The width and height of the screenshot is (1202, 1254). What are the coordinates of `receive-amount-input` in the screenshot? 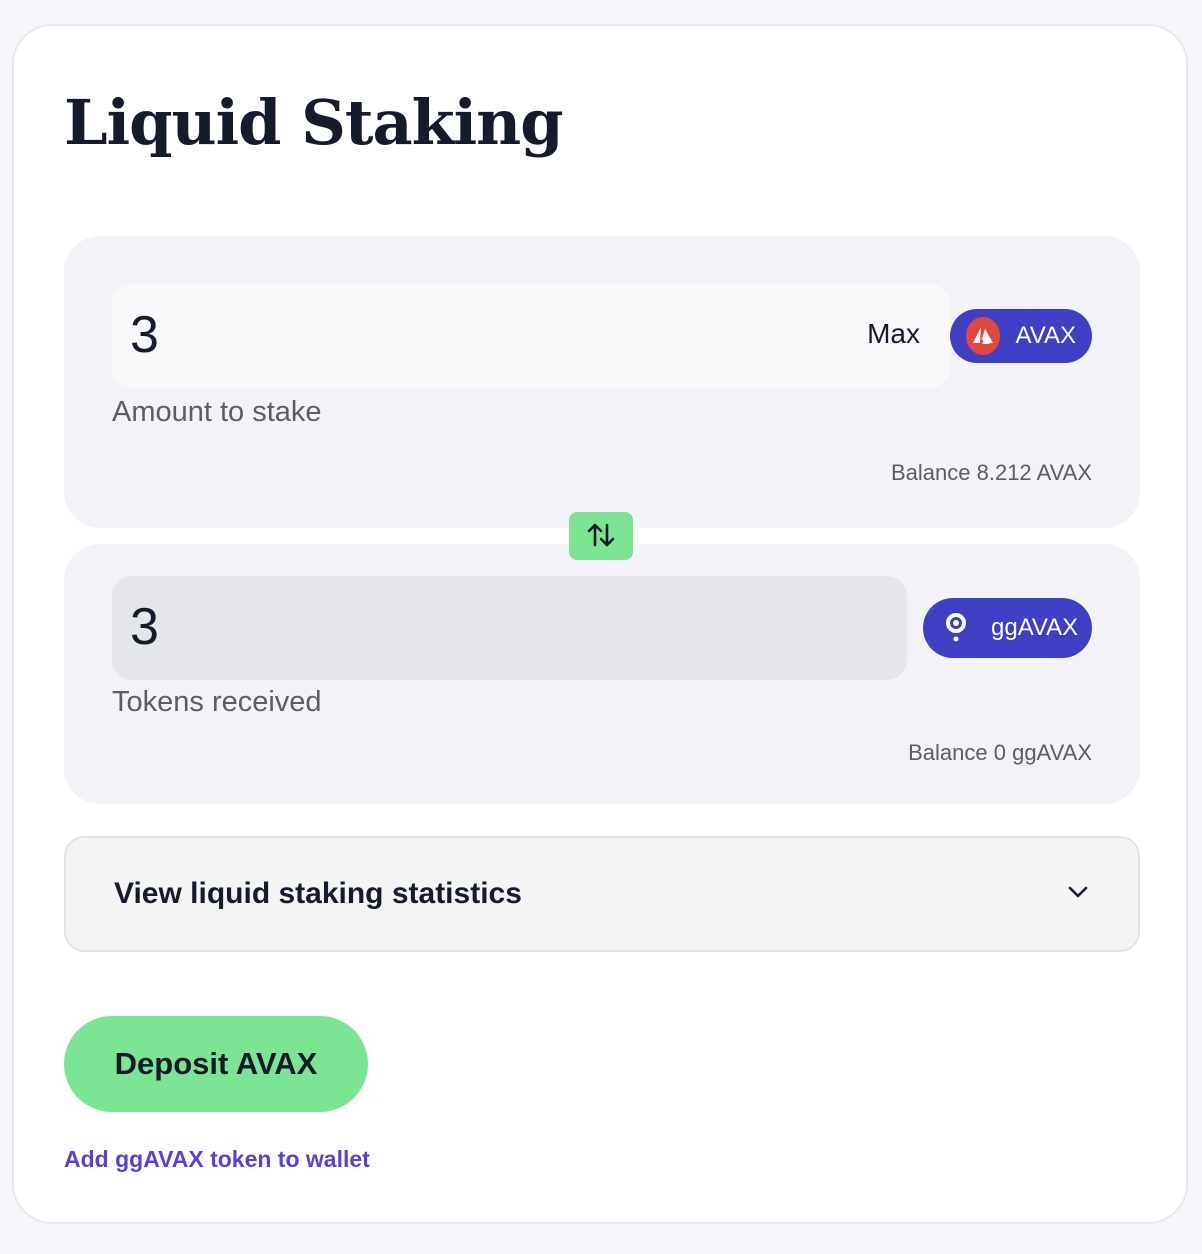 It's located at (430, 627).